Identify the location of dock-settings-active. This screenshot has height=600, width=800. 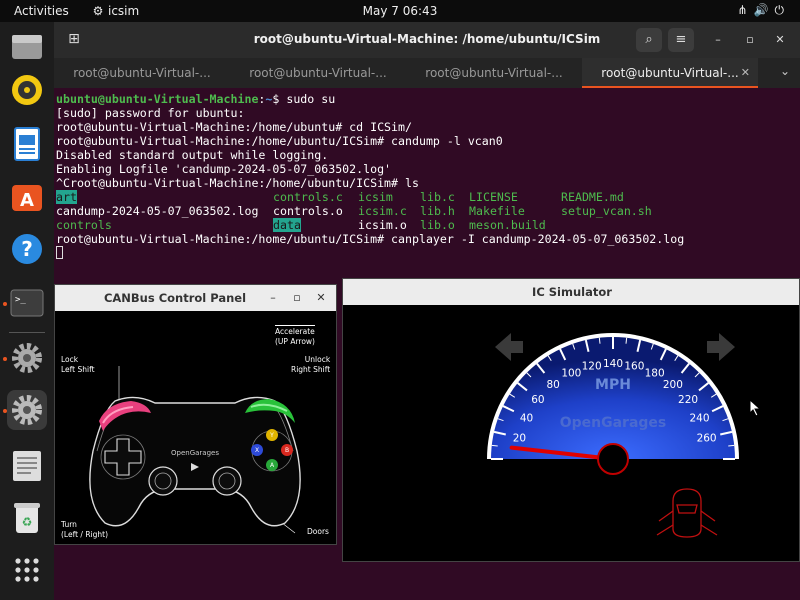
(27, 410).